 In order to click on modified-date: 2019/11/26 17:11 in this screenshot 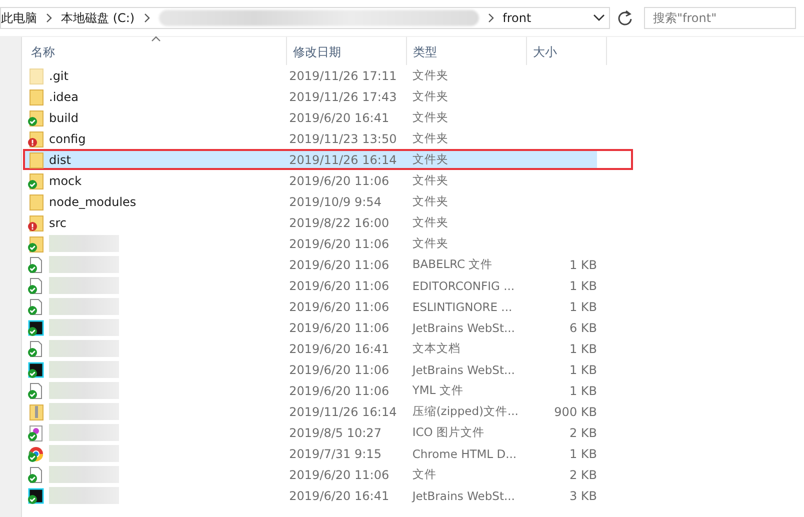, I will do `click(343, 75)`.